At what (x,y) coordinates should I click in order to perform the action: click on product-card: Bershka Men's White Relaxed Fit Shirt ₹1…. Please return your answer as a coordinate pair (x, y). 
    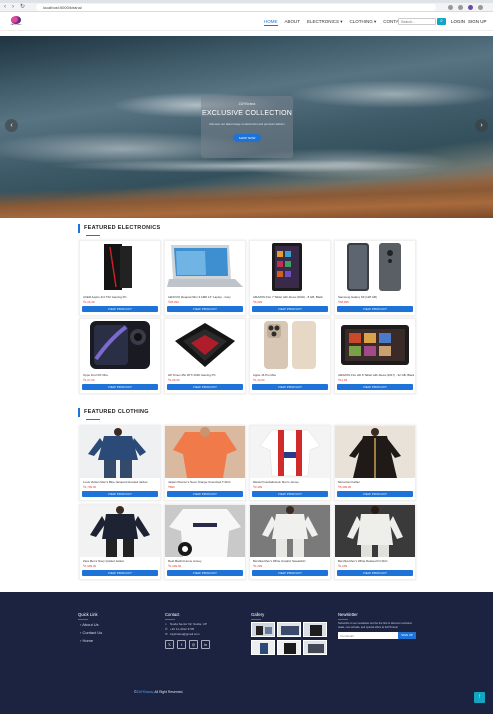
    Looking at the image, I should click on (375, 542).